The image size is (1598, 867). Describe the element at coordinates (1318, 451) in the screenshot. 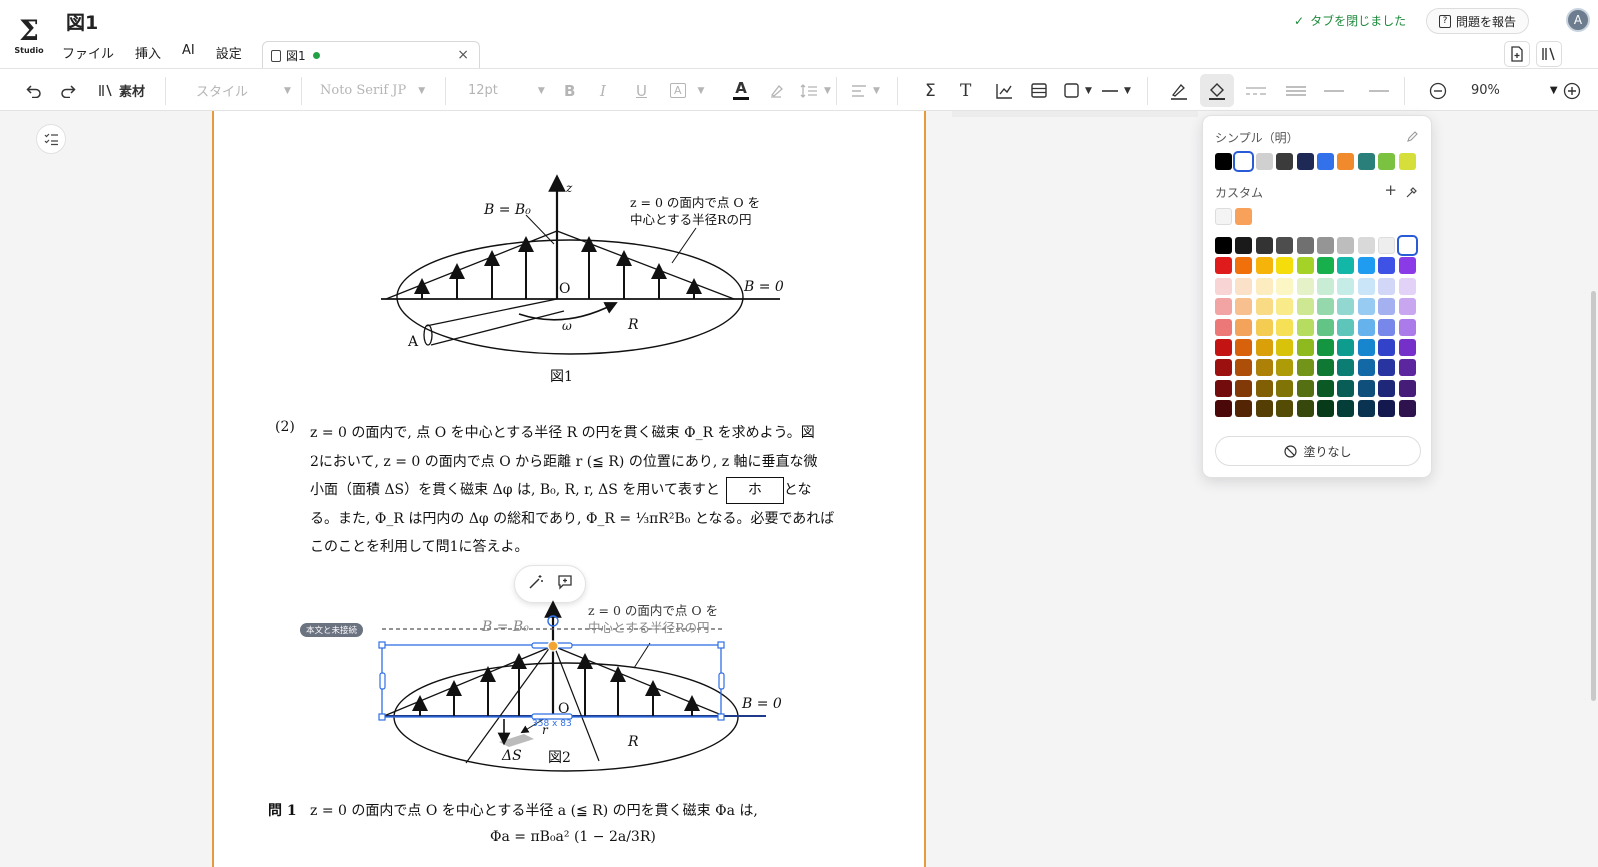

I see `no-fill-button: 塗りなし` at that location.